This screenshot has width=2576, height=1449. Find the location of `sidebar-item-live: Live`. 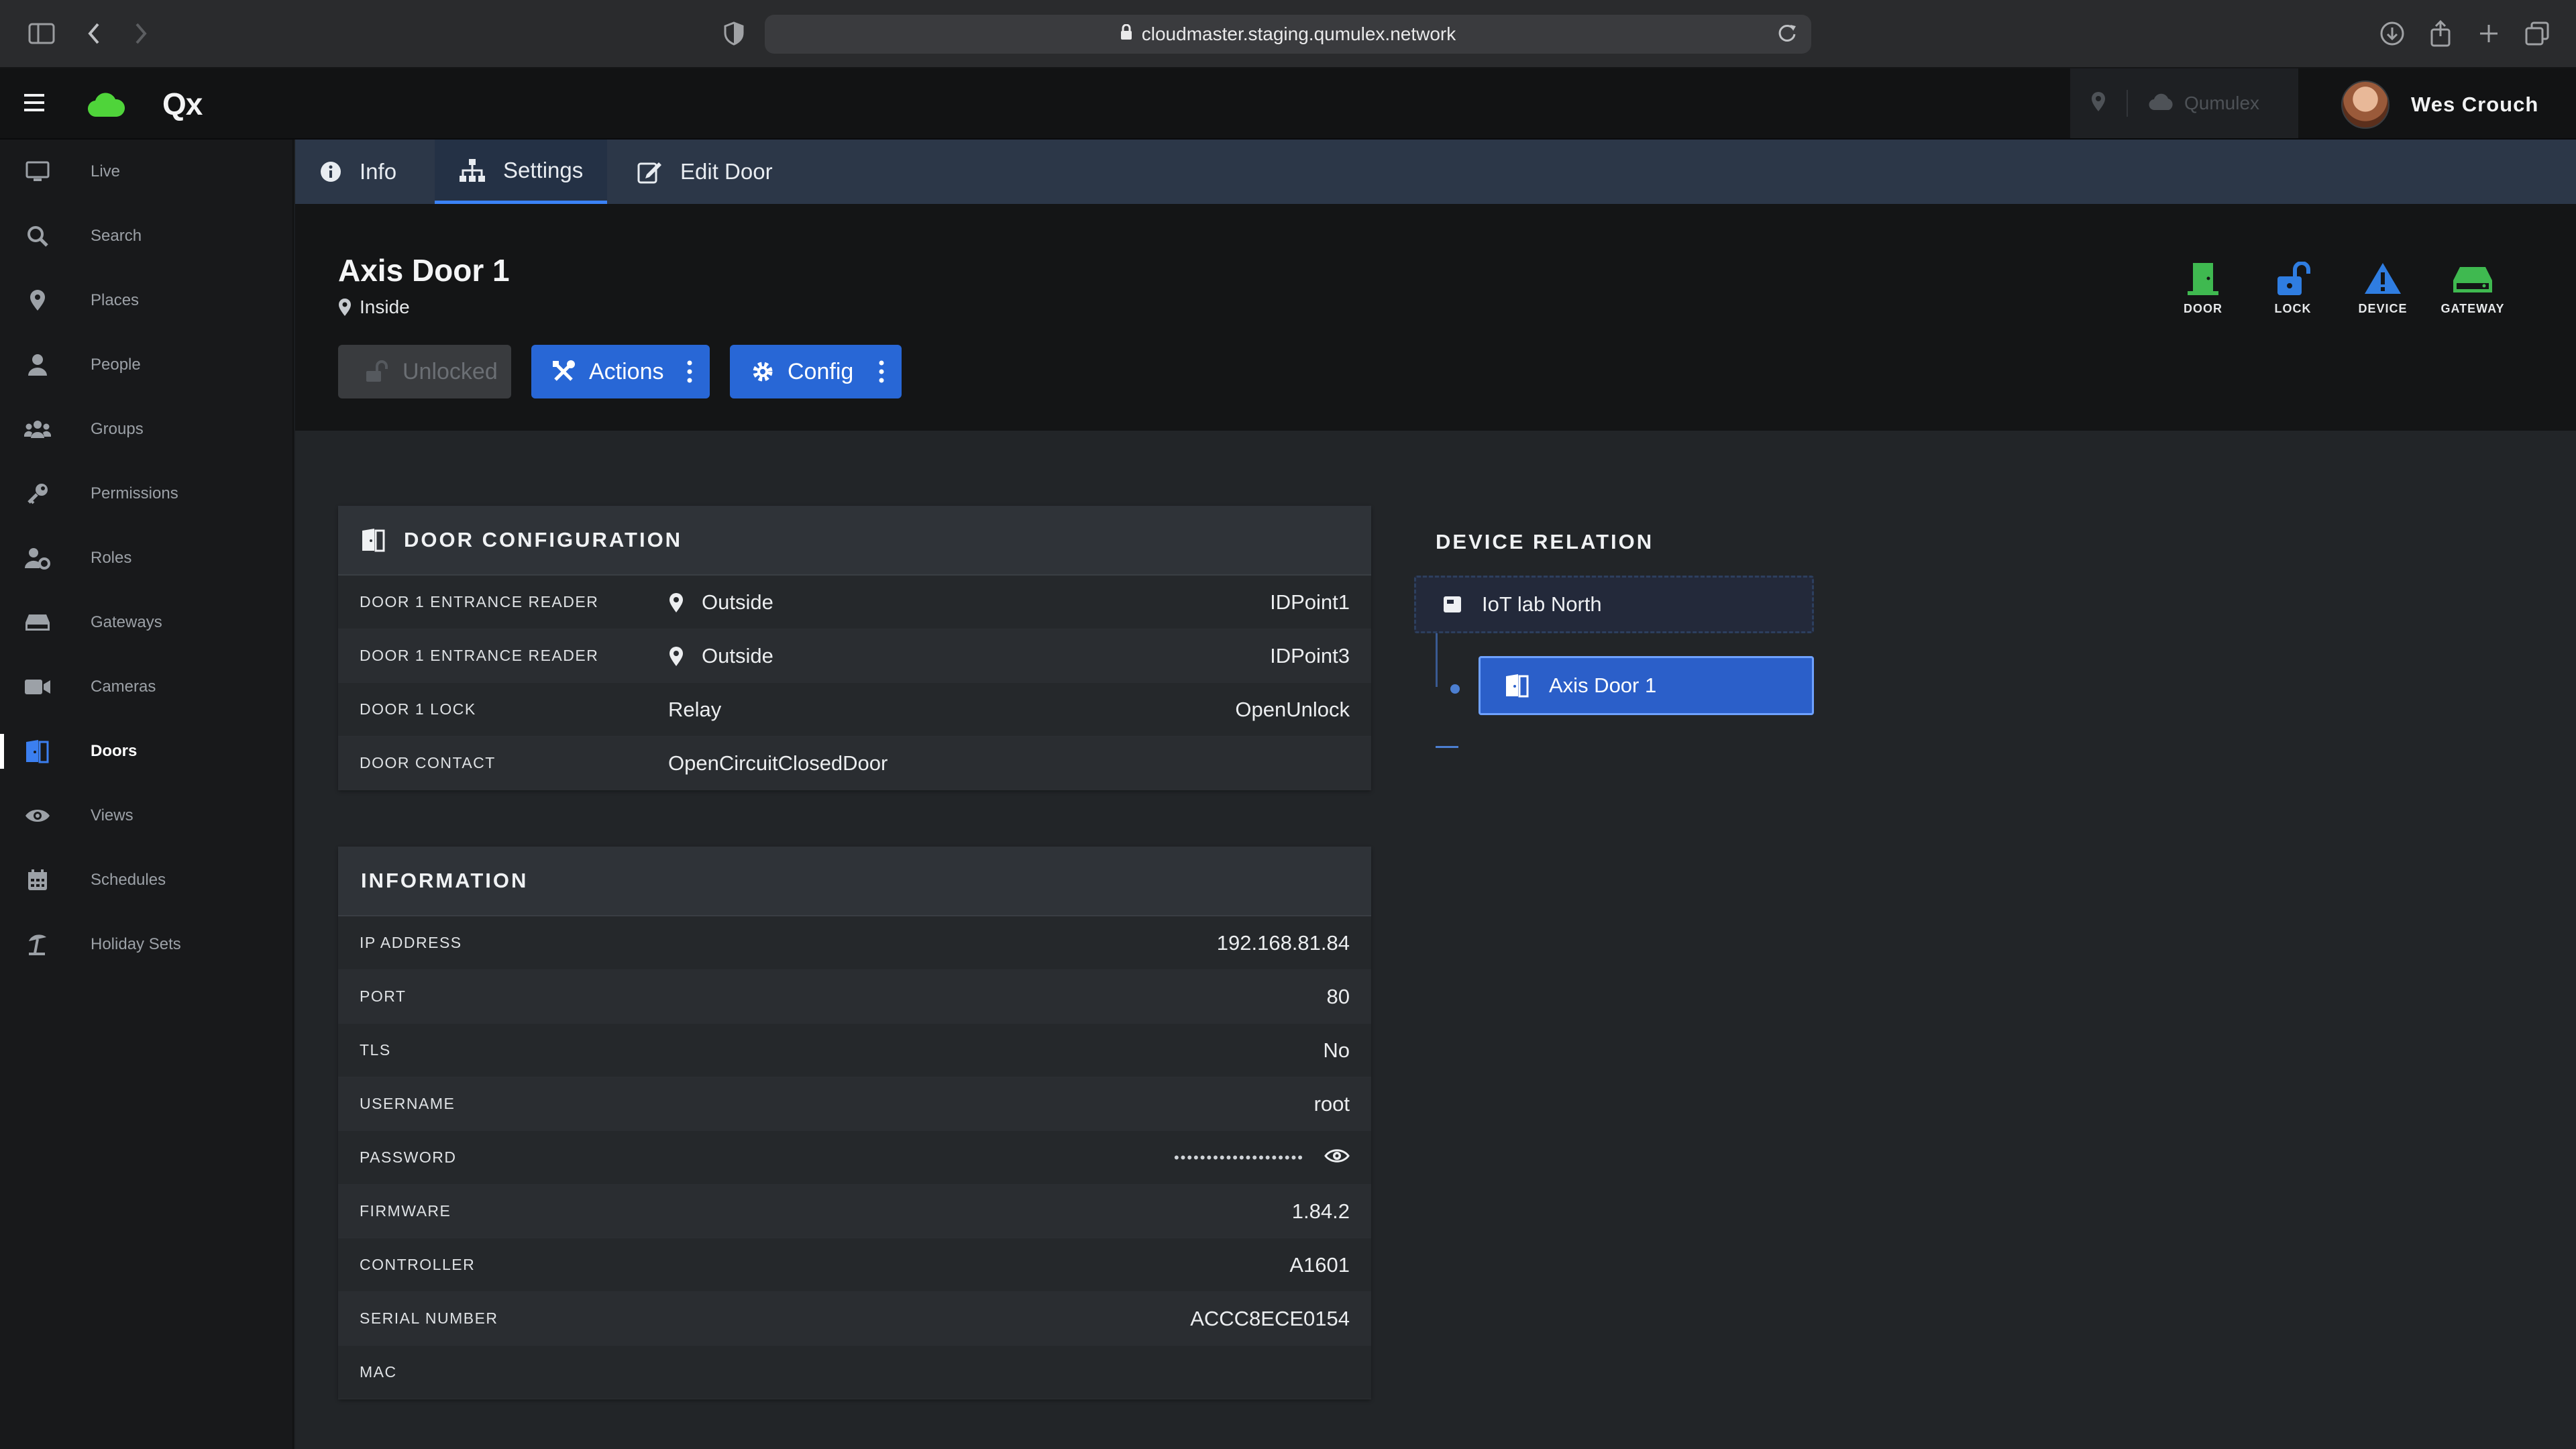

sidebar-item-live: Live is located at coordinates (147, 172).